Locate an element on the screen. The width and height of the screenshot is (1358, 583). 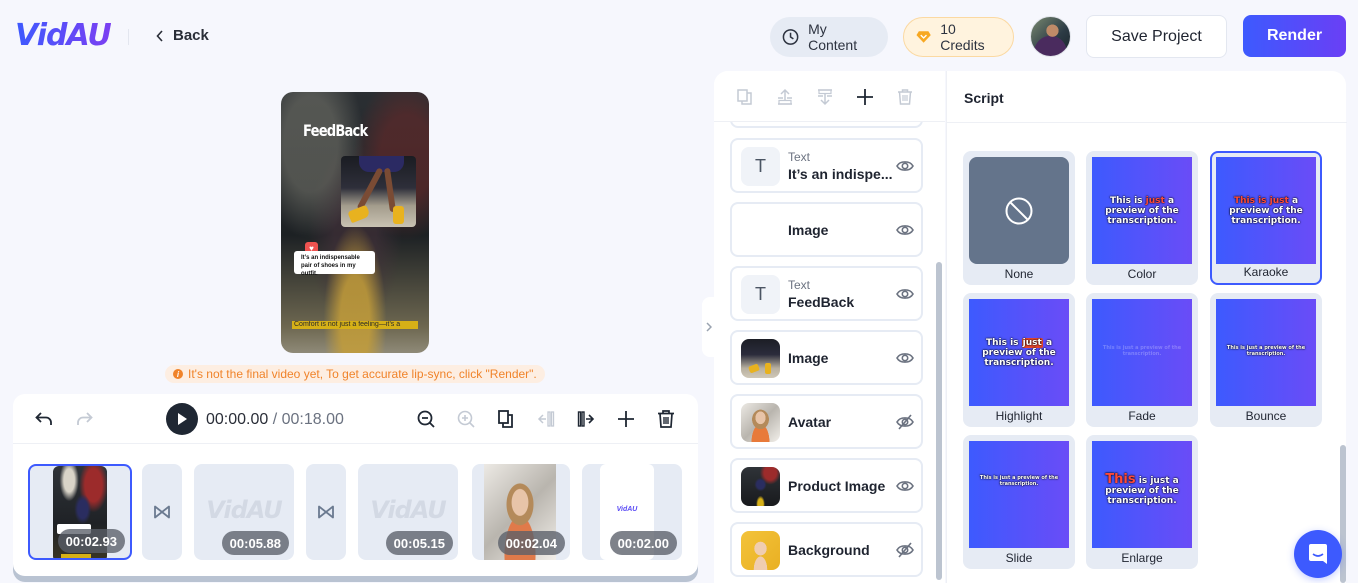
chat-icon is located at coordinates (1318, 554).